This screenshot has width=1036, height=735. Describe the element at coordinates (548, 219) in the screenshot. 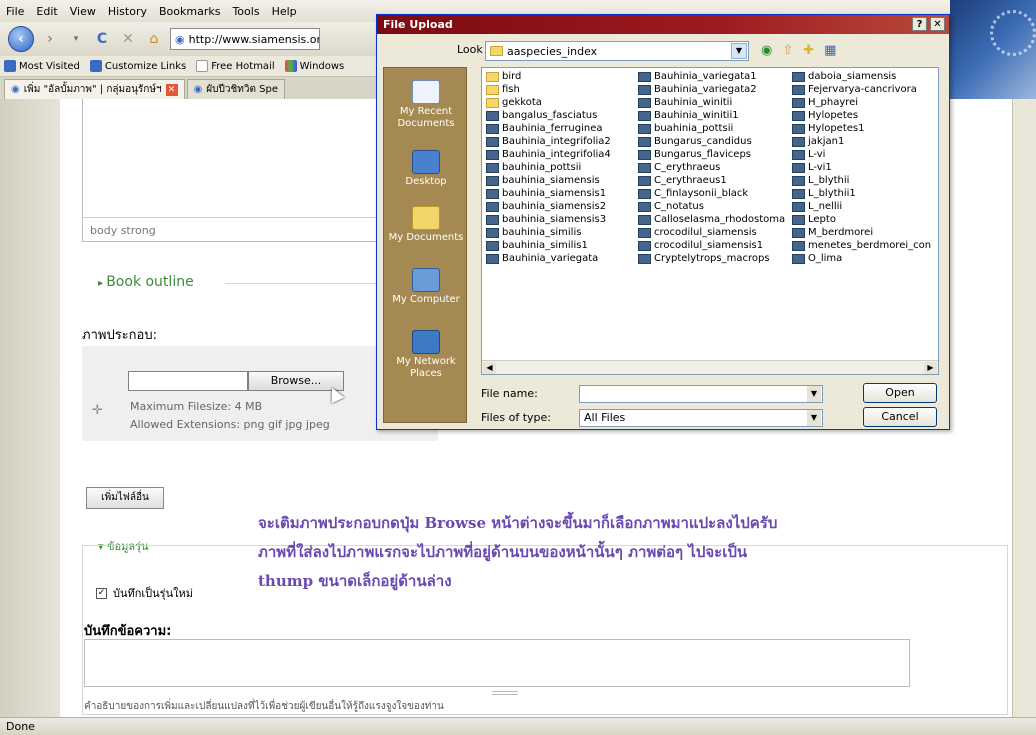

I see `file-item: bauhinia_siamensis3` at that location.